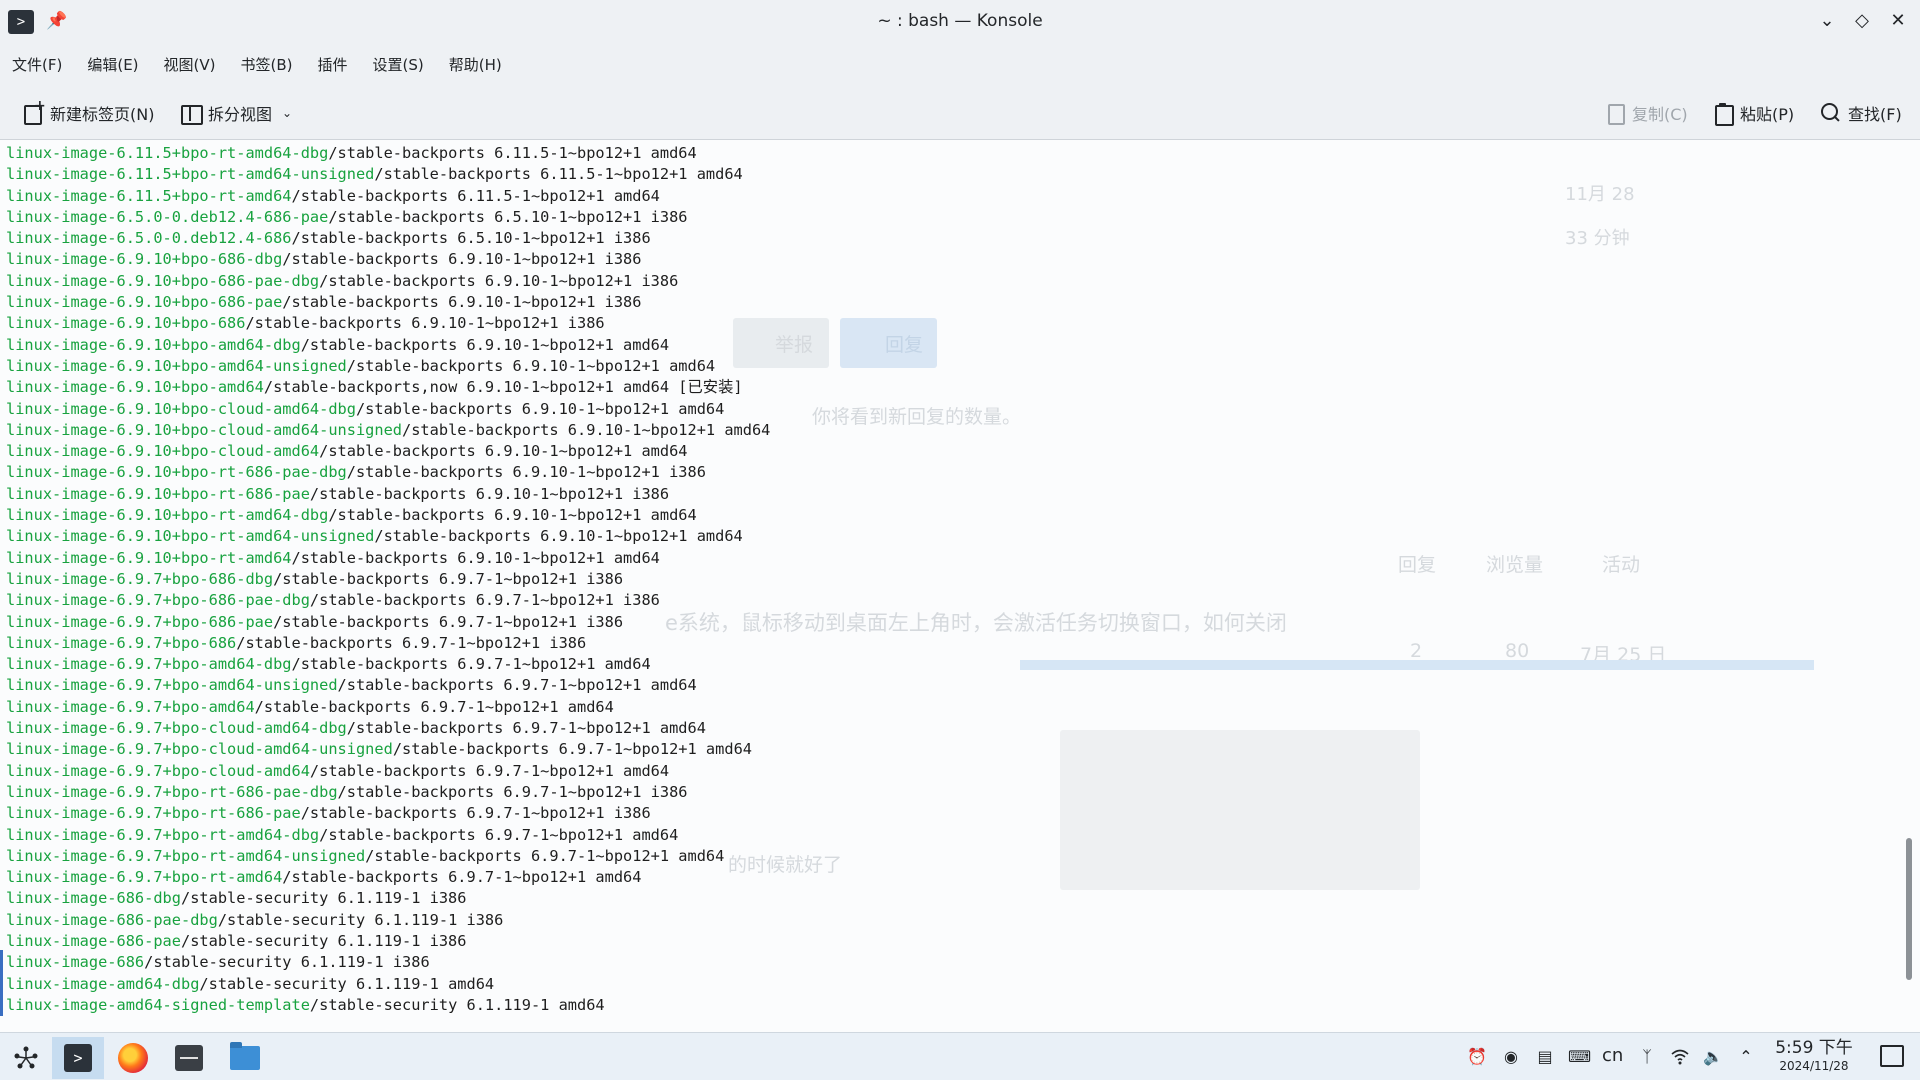 This screenshot has width=1920, height=1080. What do you see at coordinates (26, 1058) in the screenshot?
I see `application-launcher` at bounding box center [26, 1058].